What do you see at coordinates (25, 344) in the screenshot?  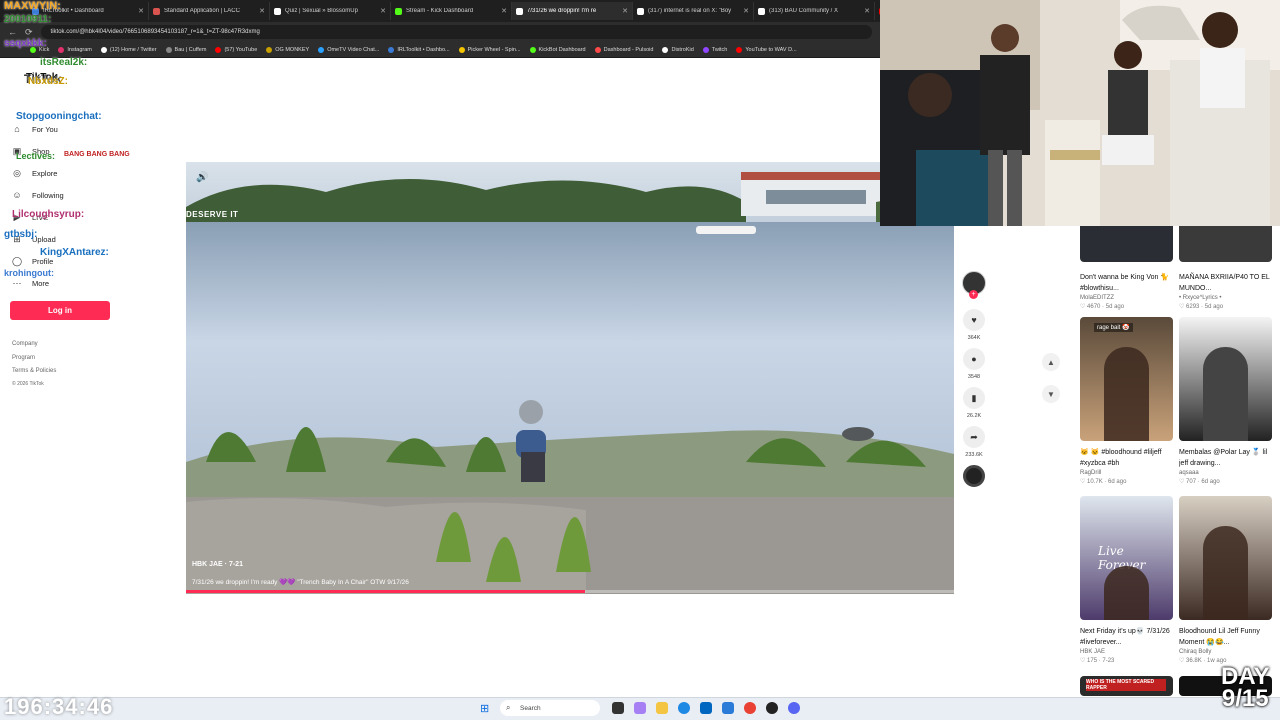 I see `footer-link: Company` at bounding box center [25, 344].